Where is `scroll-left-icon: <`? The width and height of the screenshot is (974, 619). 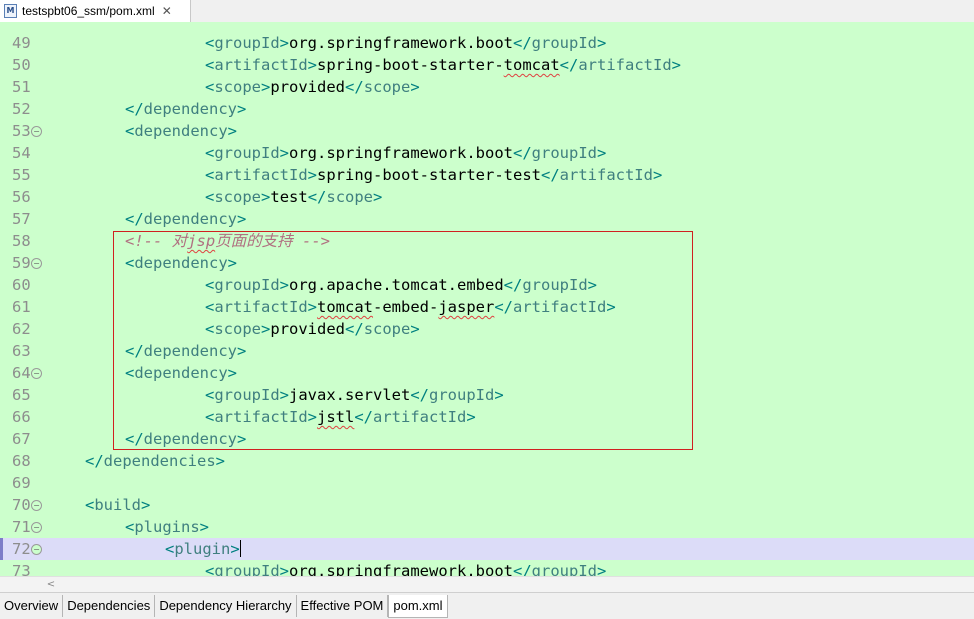 scroll-left-icon: < is located at coordinates (51, 585).